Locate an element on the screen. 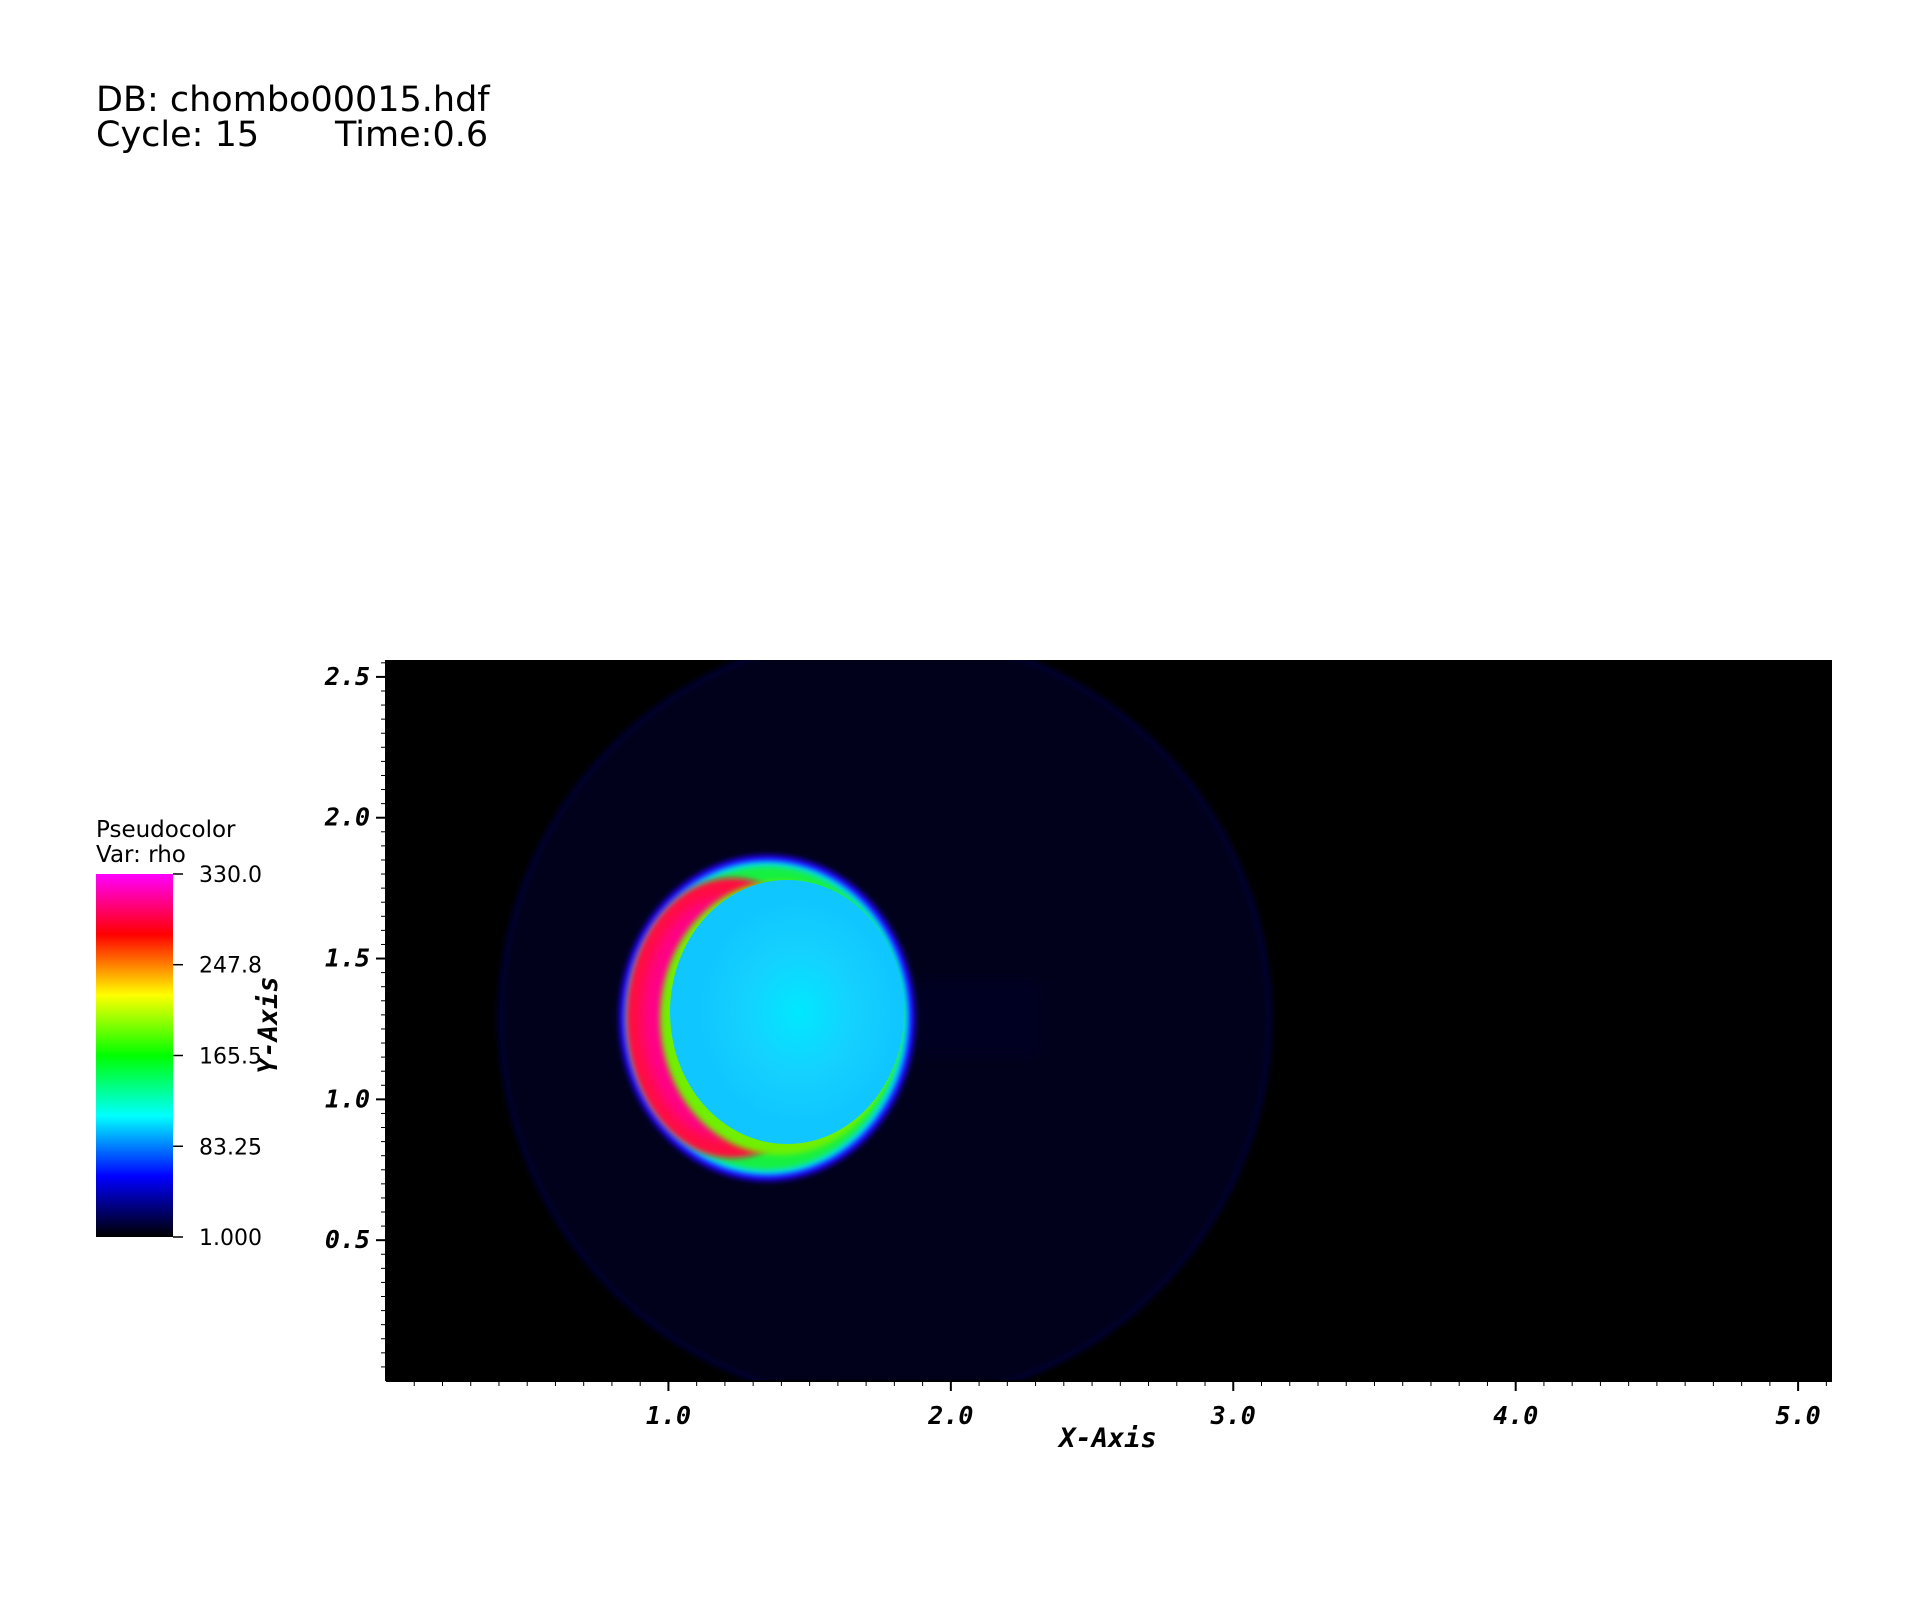 The height and width of the screenshot is (1619, 1920). y-tick-label: 1.5 is located at coordinates (347, 958).